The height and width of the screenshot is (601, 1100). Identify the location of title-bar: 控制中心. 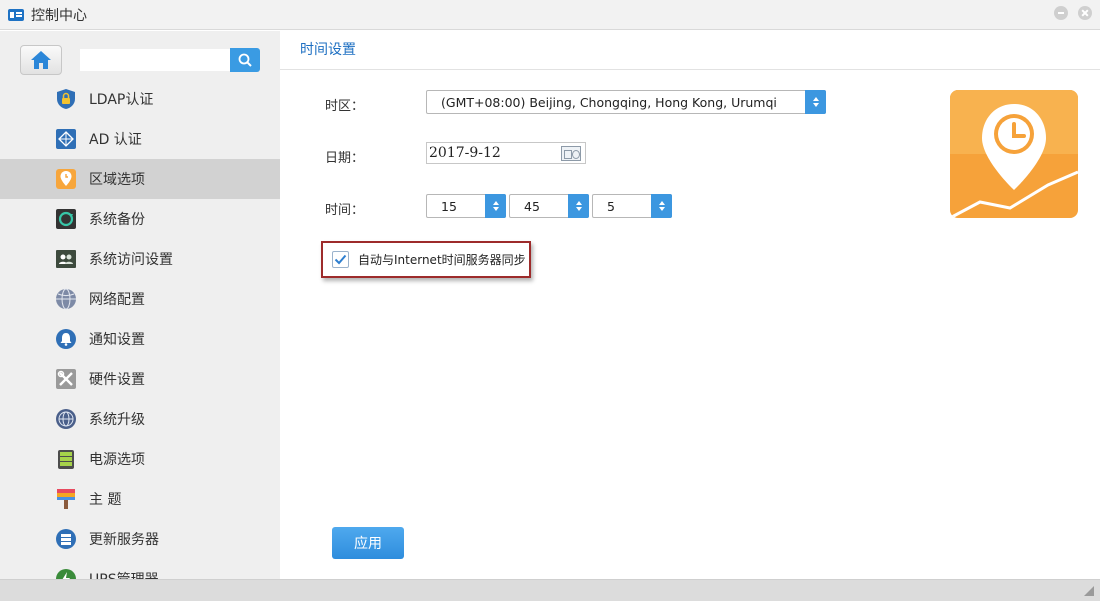
(550, 15).